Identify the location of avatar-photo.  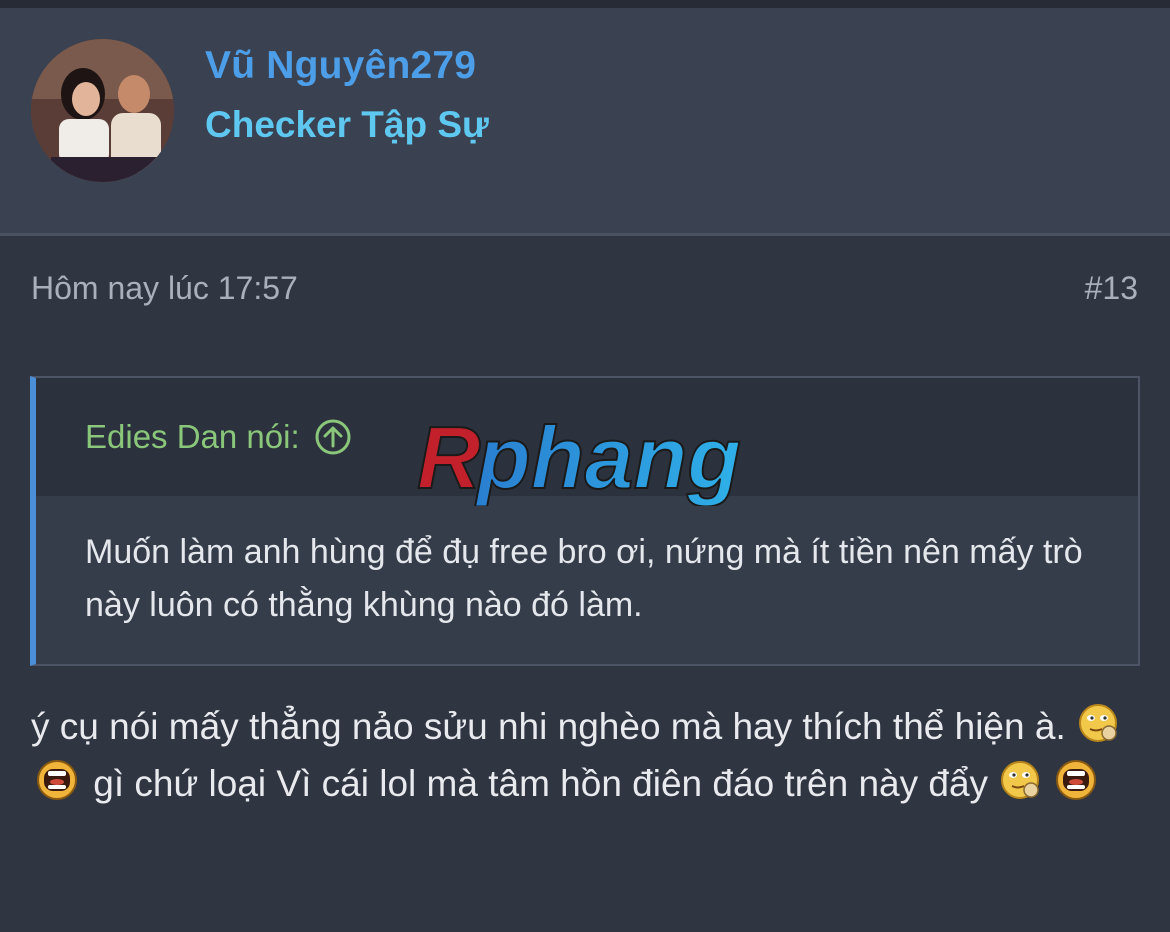
(102, 110).